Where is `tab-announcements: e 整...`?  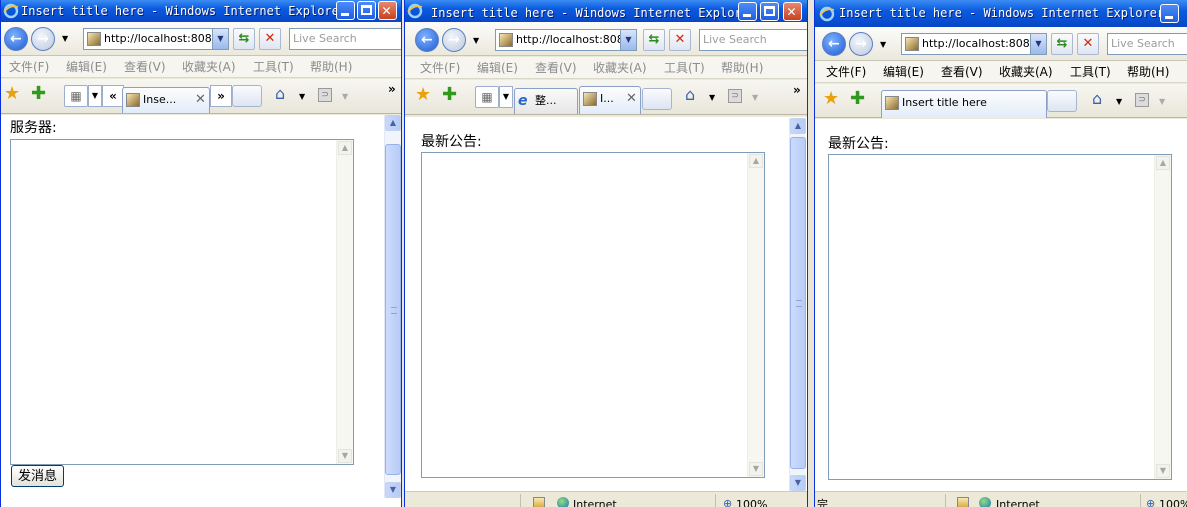
tab-announcements: e 整... is located at coordinates (546, 101).